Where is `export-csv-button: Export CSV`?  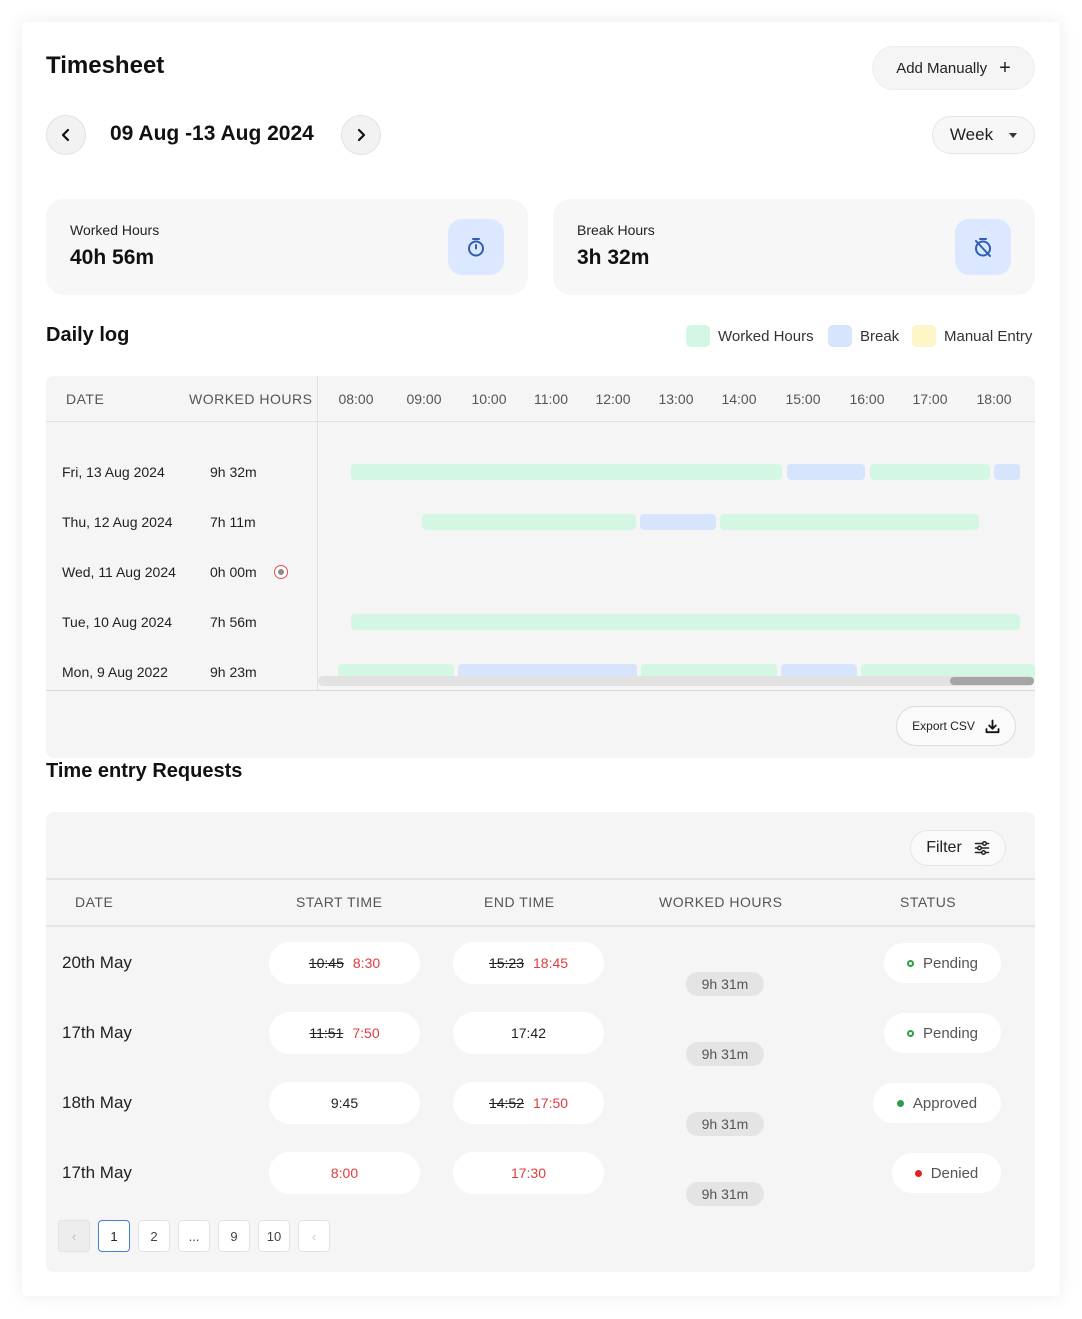
export-csv-button: Export CSV is located at coordinates (956, 726).